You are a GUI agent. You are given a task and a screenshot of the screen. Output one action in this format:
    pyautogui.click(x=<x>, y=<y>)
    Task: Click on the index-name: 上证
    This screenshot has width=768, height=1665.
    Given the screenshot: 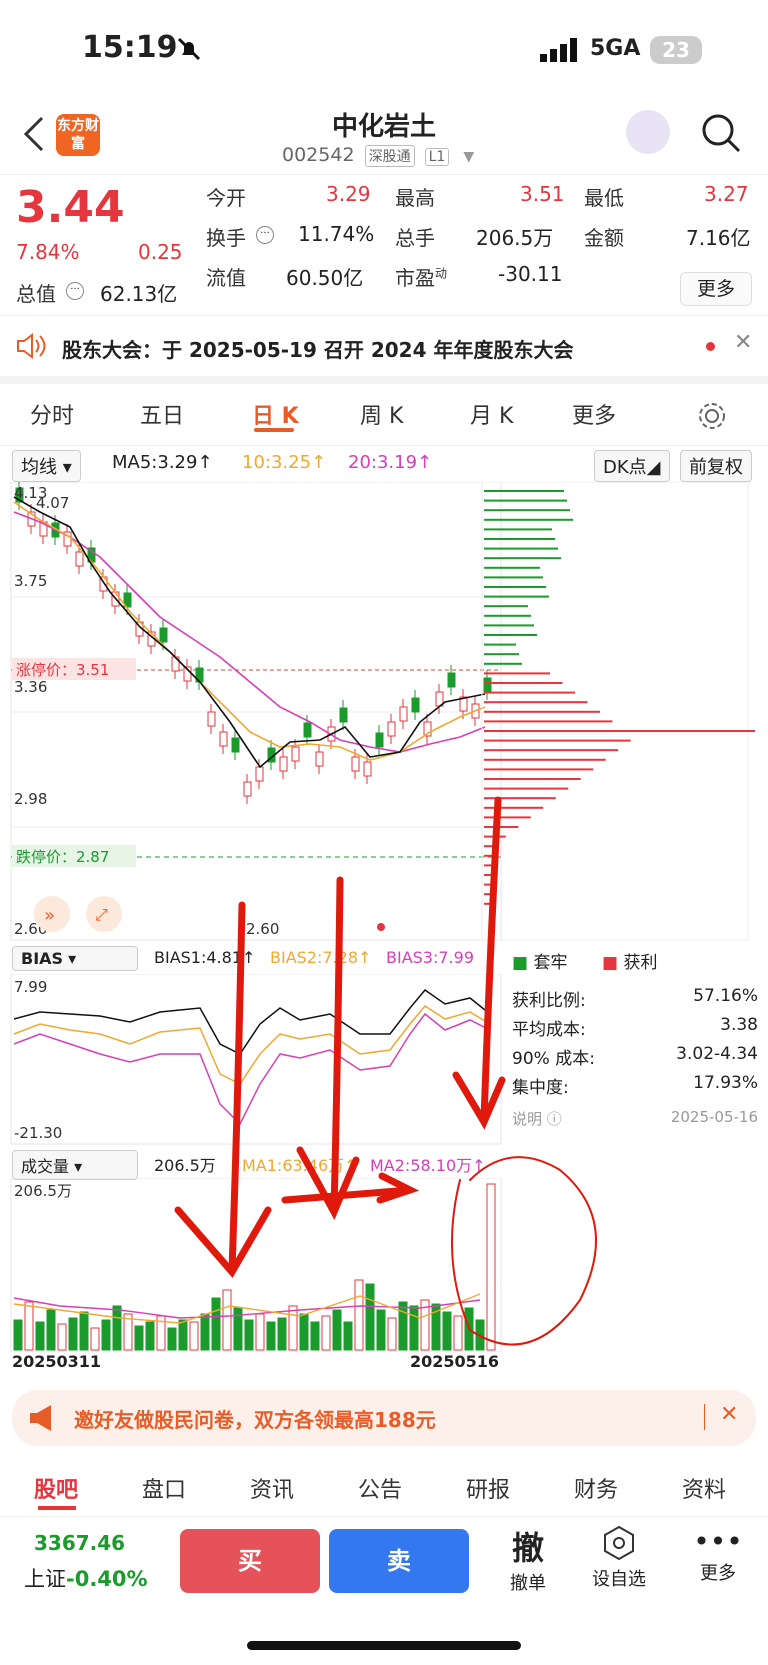 What is the action you would take?
    pyautogui.click(x=45, y=1579)
    